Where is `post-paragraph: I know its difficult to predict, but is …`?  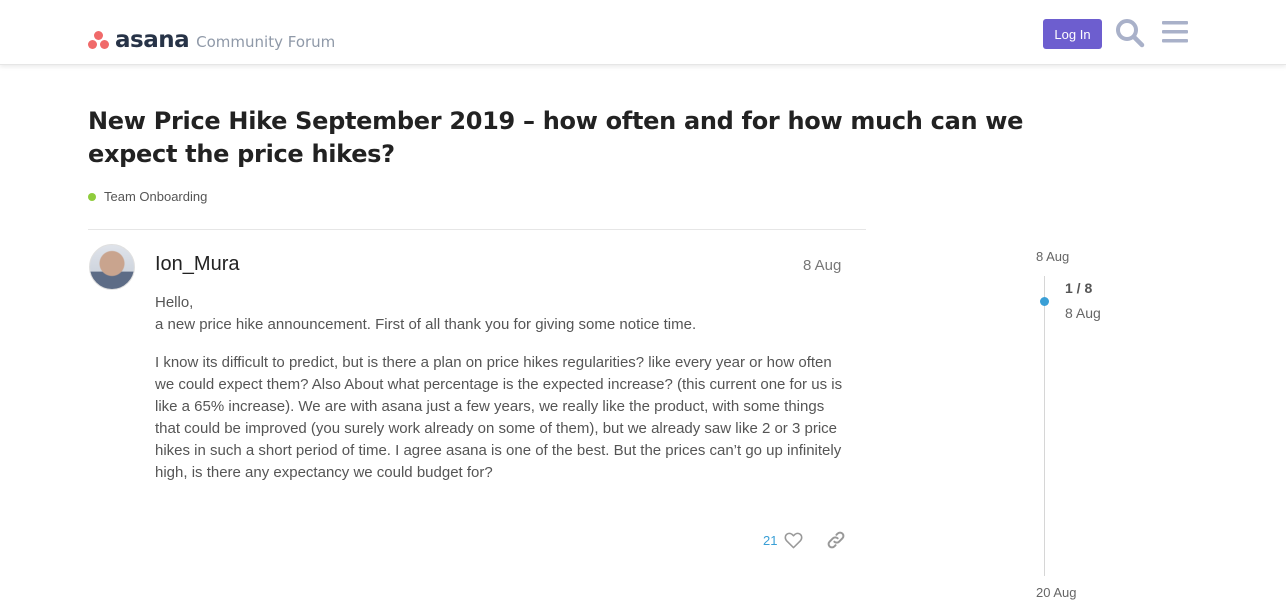
post-paragraph: I know its difficult to predict, but is … is located at coordinates (499, 417).